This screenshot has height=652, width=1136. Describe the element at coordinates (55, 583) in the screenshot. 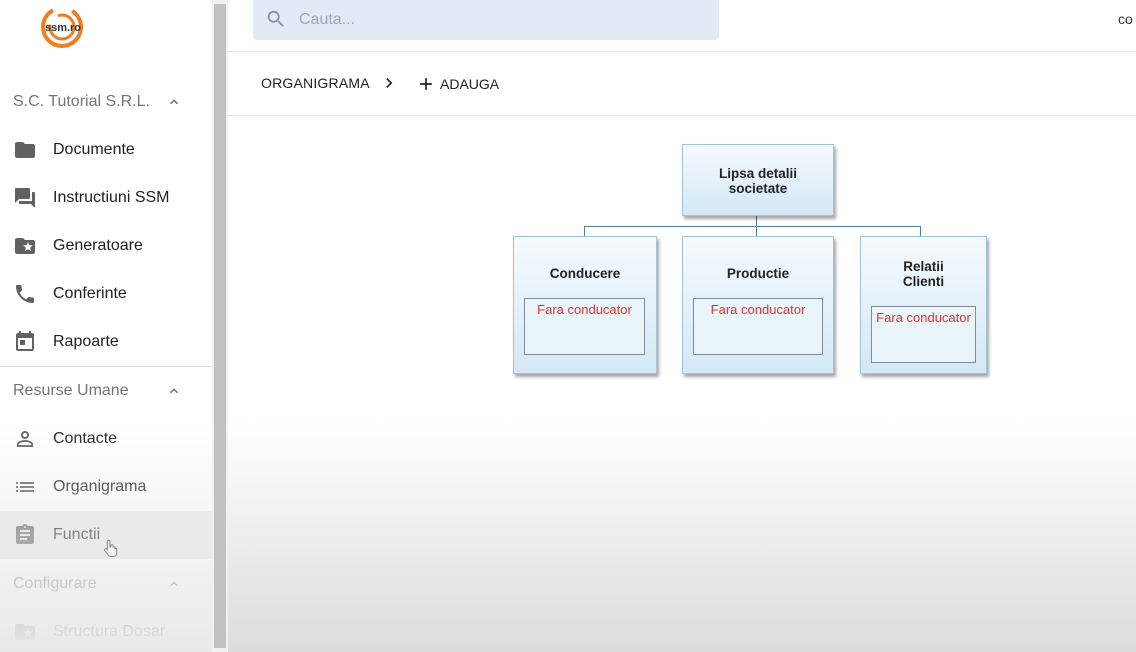

I see `section-title: Configurare` at that location.